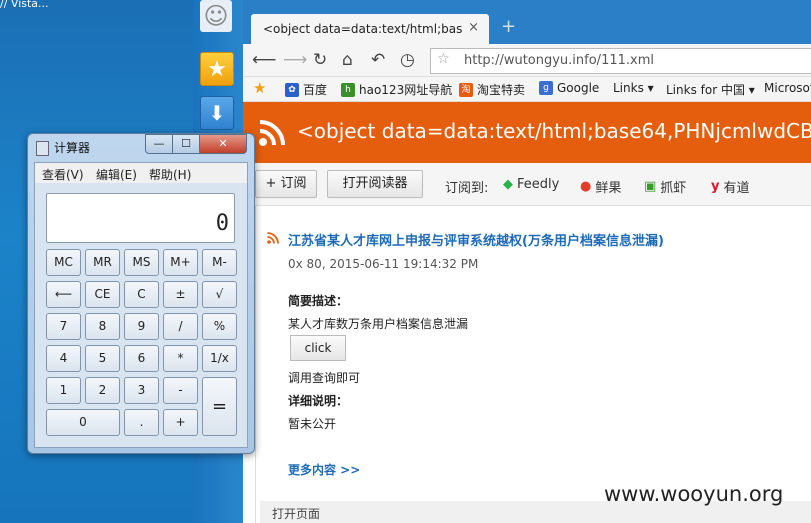  What do you see at coordinates (347, 60) in the screenshot?
I see `home-icon: ⌂` at bounding box center [347, 60].